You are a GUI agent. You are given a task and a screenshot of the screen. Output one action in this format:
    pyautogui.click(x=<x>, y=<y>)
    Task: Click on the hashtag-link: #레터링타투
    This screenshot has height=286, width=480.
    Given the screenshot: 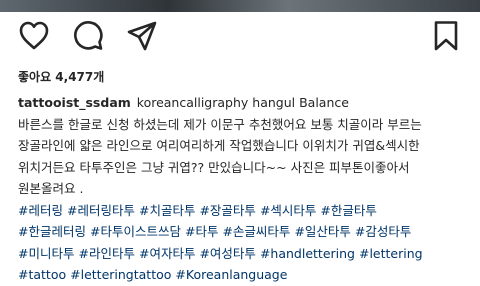 What is the action you would take?
    pyautogui.click(x=101, y=210)
    